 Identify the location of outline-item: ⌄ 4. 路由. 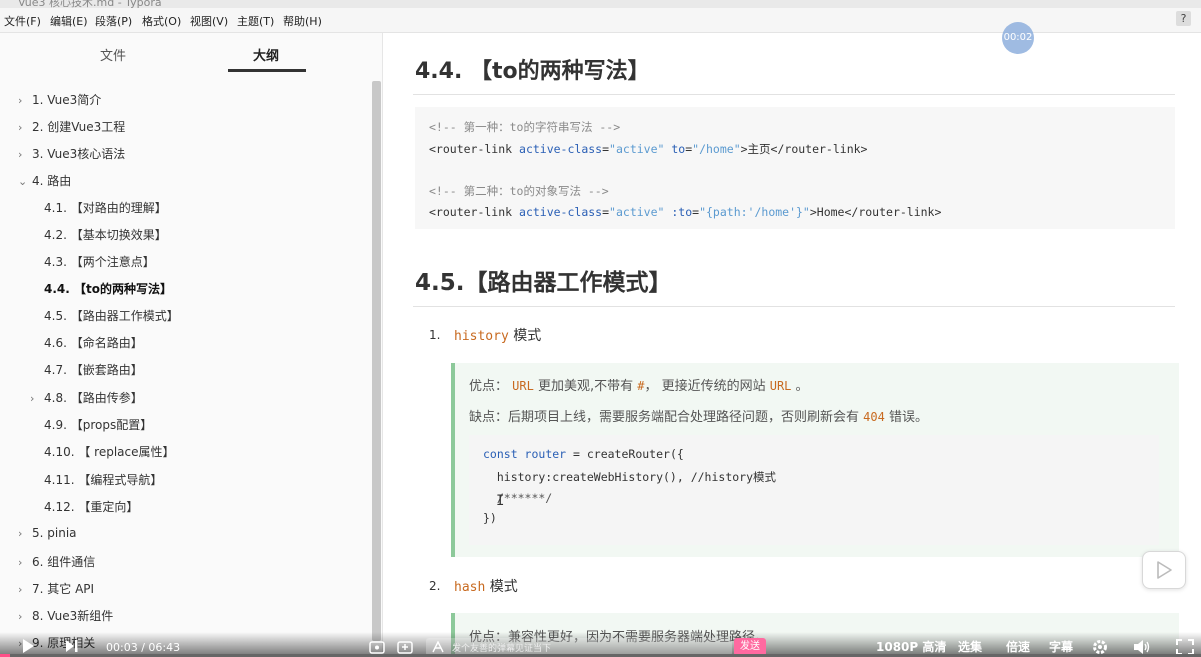
(44, 180).